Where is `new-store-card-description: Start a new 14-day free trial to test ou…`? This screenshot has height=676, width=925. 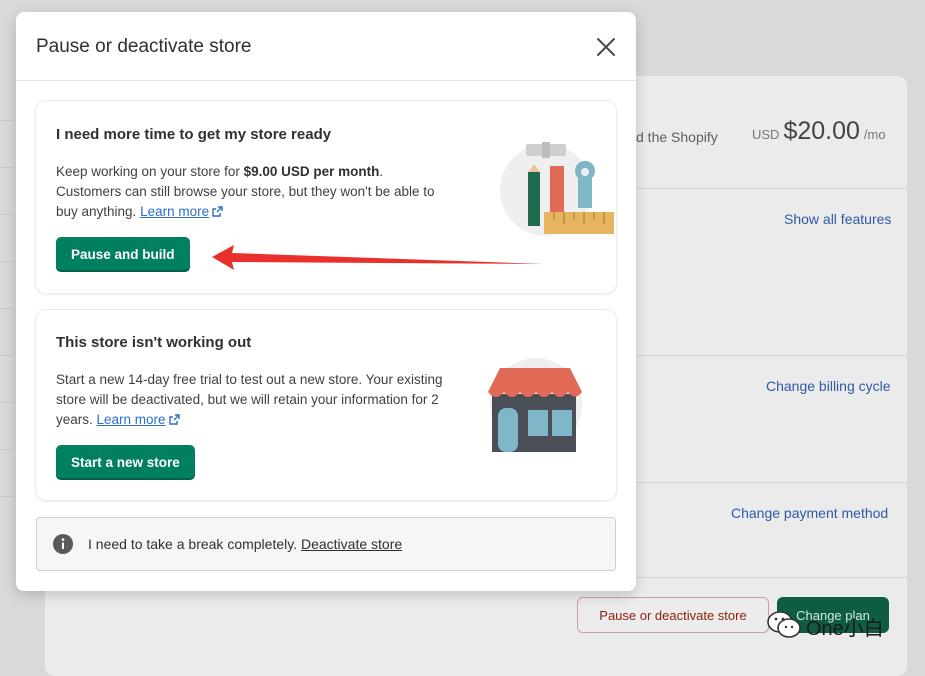 new-store-card-description: Start a new 14-day free trial to test ou… is located at coordinates (252, 400).